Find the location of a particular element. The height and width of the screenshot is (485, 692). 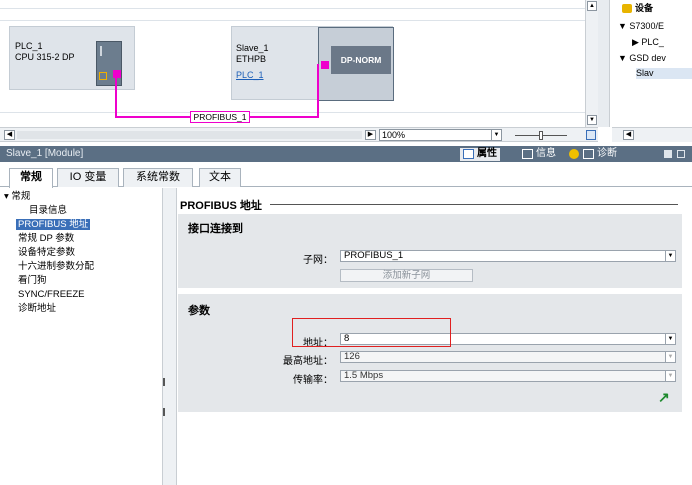

device-tree-panel: 设备 ▼ S7300/E ▶ PLC_ ▼ GSD dev Slav ◀ is located at coordinates (645, 71).